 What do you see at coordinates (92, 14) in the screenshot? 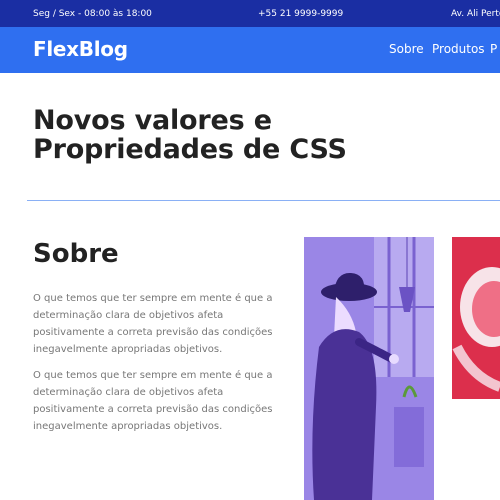
I see `opening-hours: Seg / Sex - 08:00 às 18:00` at bounding box center [92, 14].